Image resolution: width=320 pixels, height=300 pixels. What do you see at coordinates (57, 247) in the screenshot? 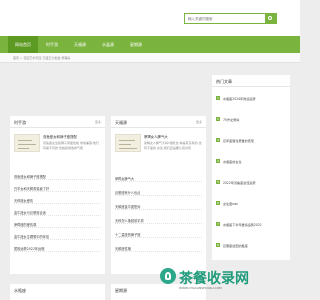
I see `list-item: 属相运势2022年运程` at bounding box center [57, 247].